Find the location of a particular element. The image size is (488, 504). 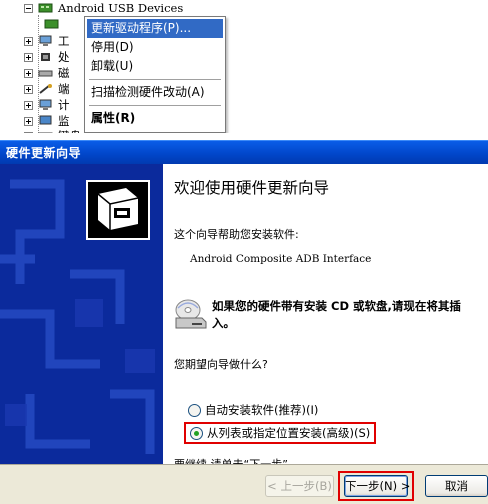

menu-item-properties: 属性(R) is located at coordinates (155, 118).